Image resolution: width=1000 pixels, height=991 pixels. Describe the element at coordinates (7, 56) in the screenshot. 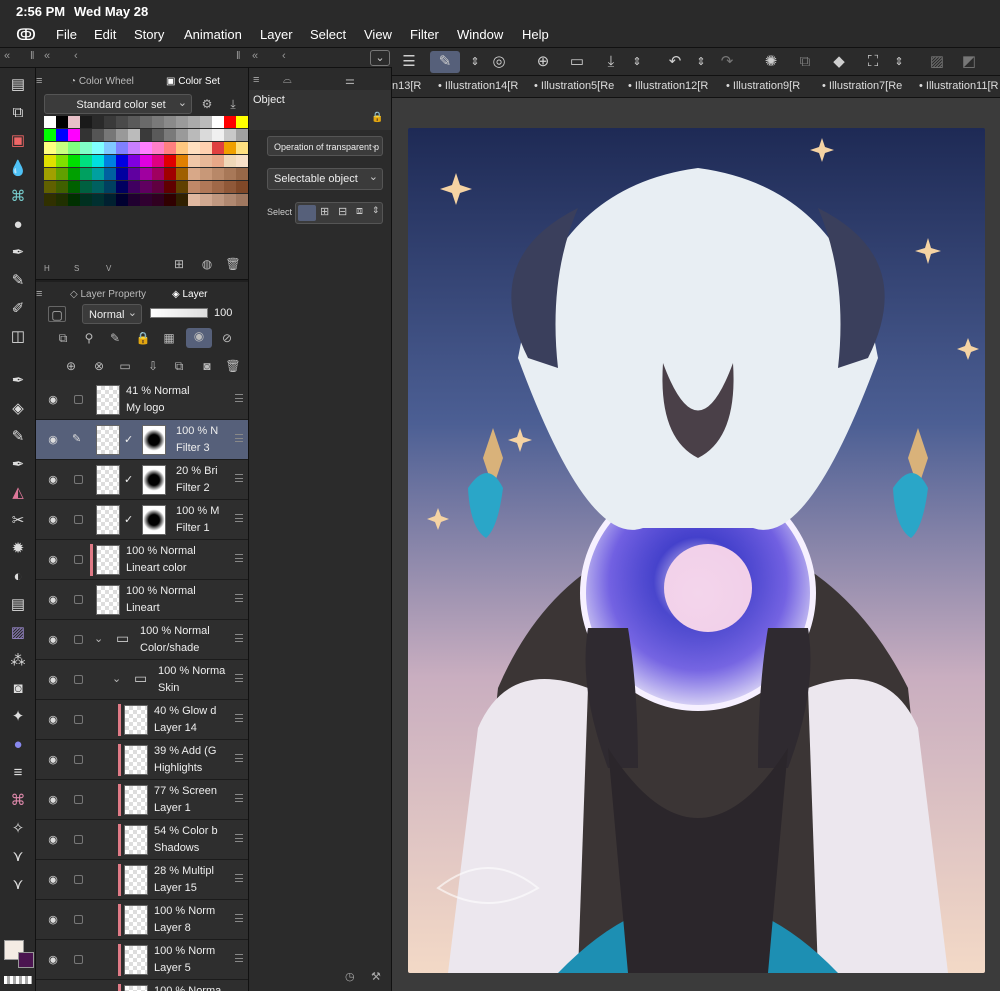

I see `collapse-left-icon: «` at that location.